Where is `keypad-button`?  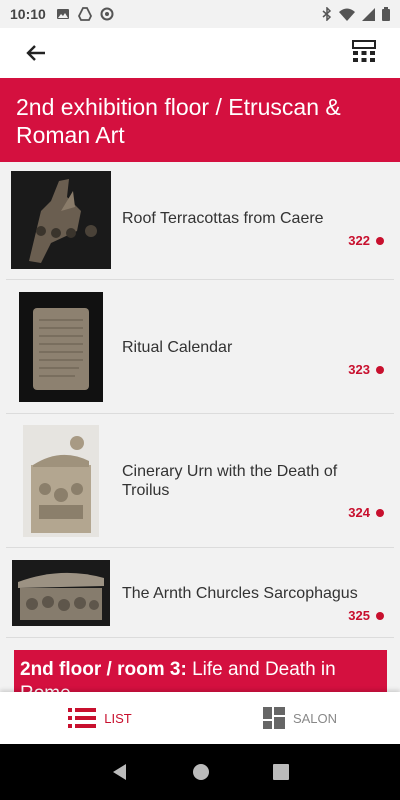 keypad-button is located at coordinates (364, 53).